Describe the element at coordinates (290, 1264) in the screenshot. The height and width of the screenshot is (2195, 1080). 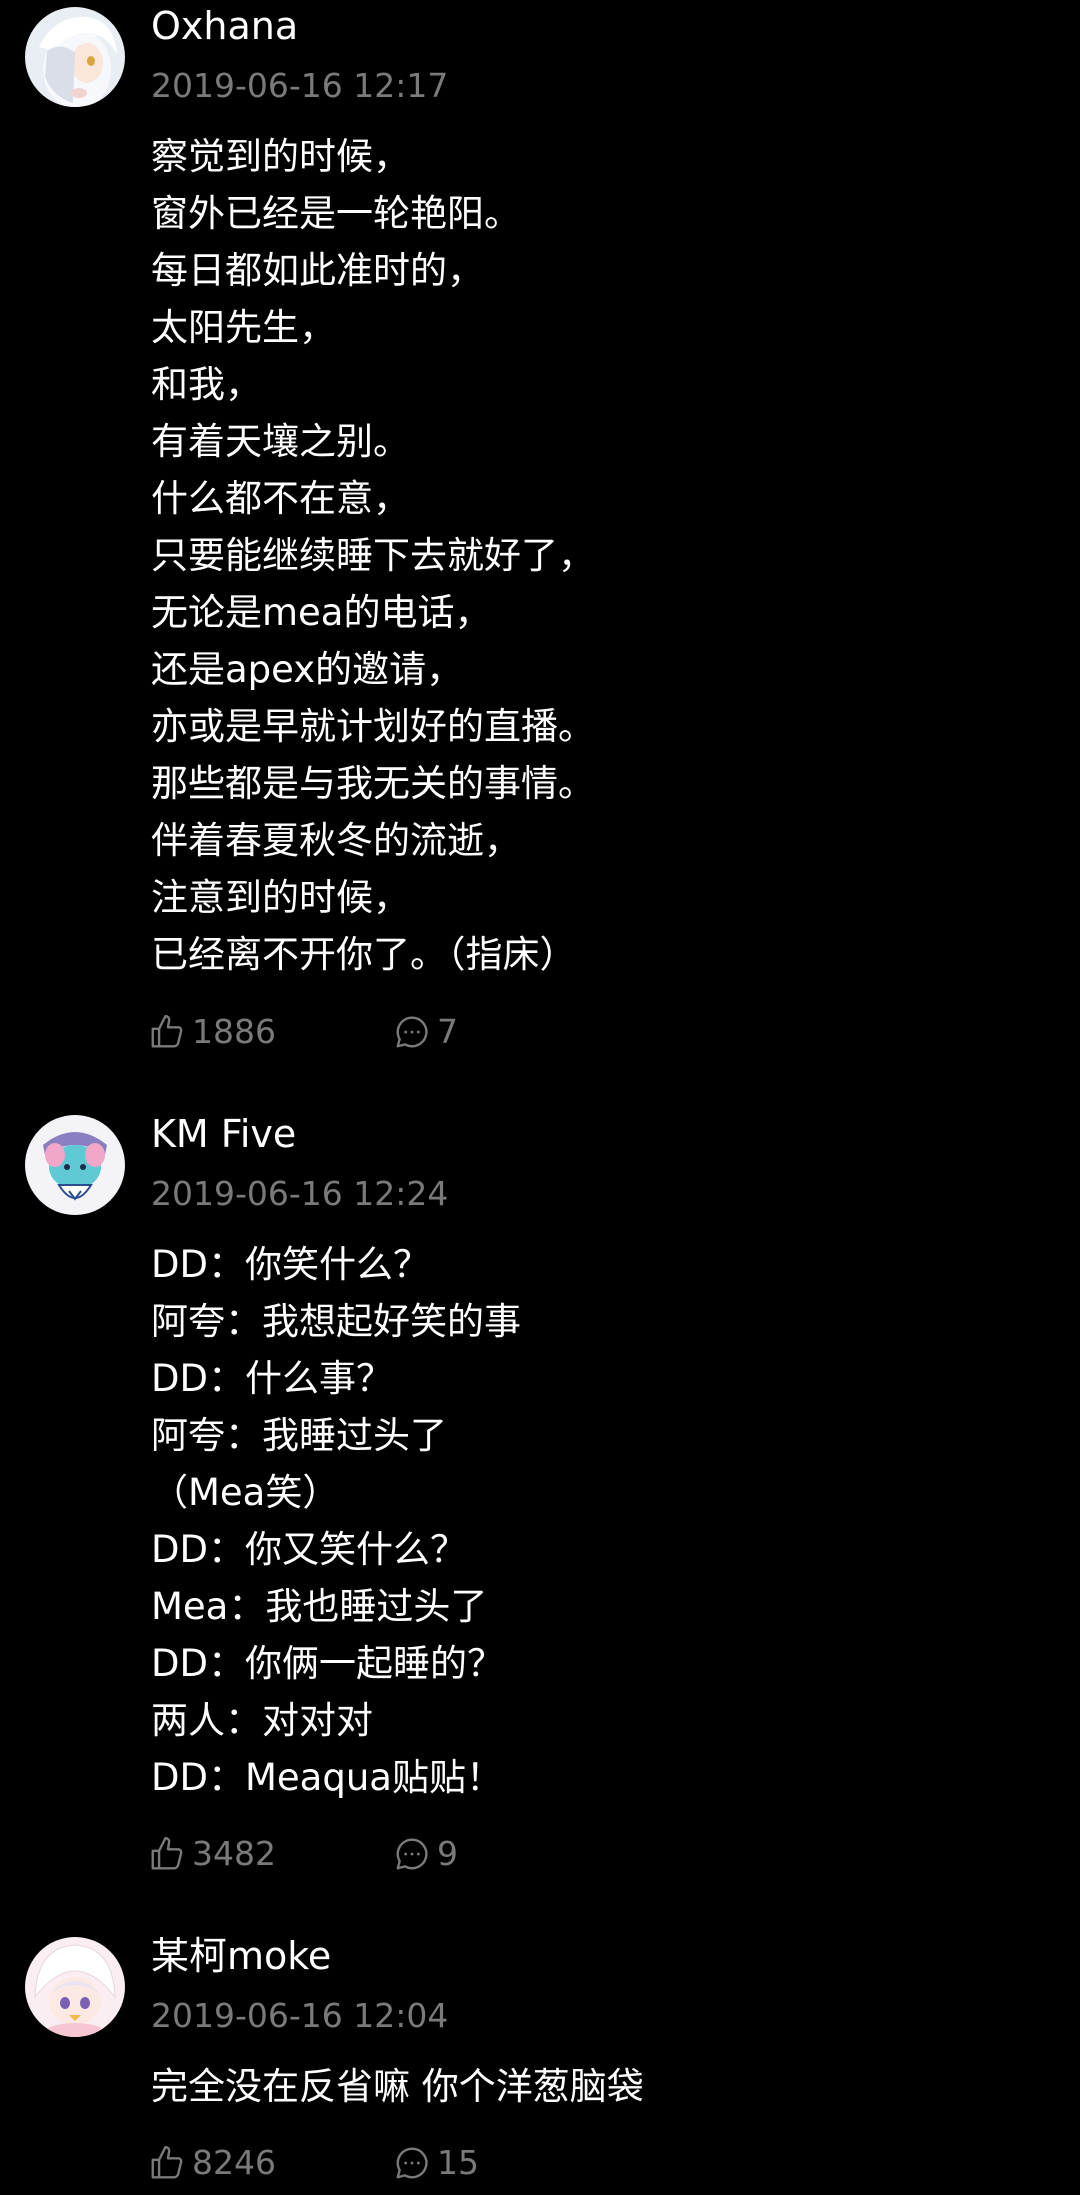
I see `comment-line: DD：你笑什么？` at that location.